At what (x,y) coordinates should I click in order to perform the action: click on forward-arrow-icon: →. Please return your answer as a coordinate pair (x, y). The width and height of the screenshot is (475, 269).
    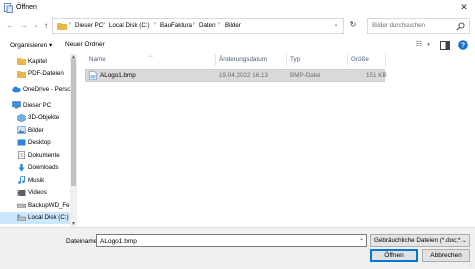
    Looking at the image, I should click on (24, 26).